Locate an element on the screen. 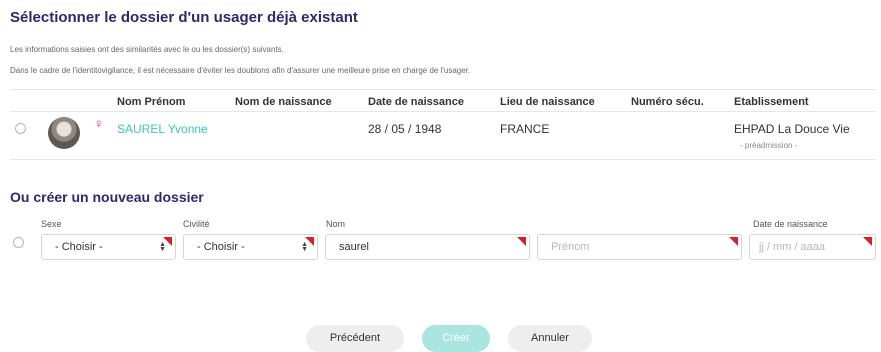  nom-label: Nom is located at coordinates (336, 224).